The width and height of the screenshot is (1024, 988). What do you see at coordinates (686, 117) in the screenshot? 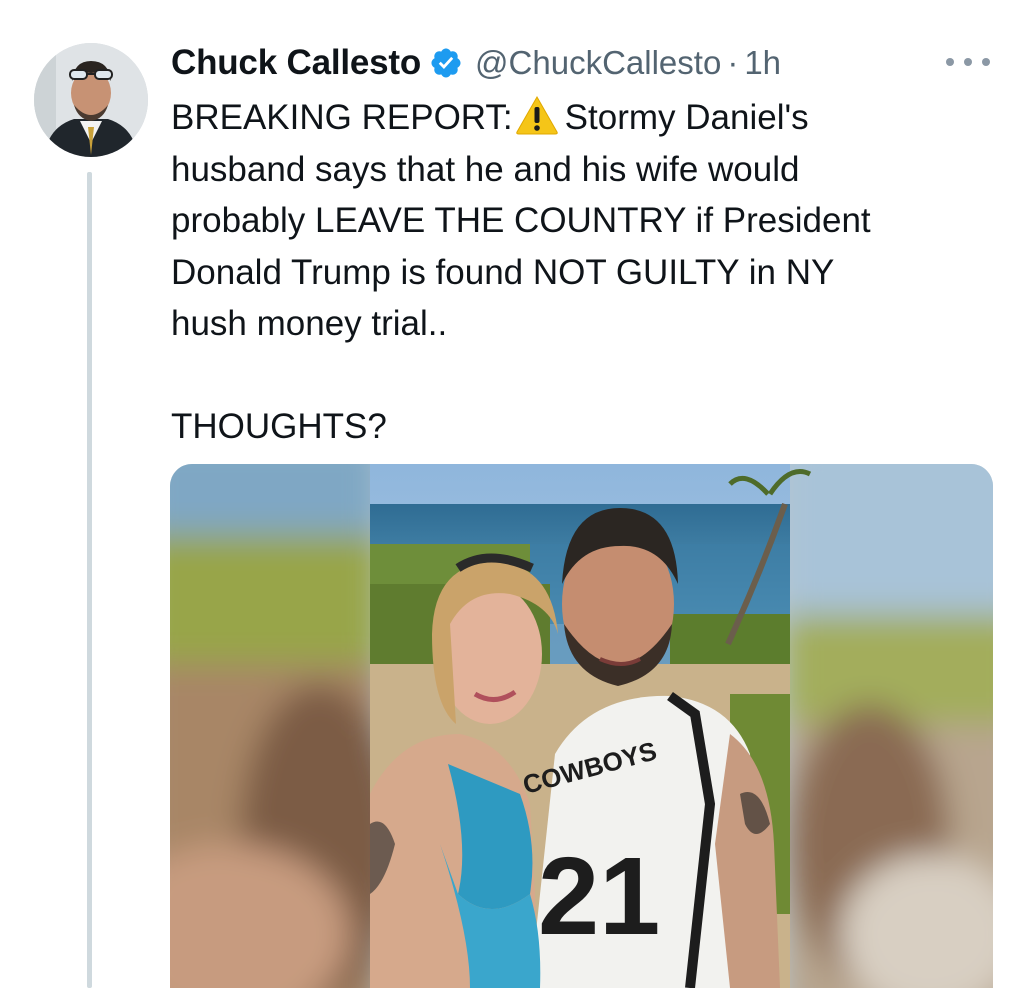
I see `tweet-line-1-rest: Stormy Daniel's` at bounding box center [686, 117].